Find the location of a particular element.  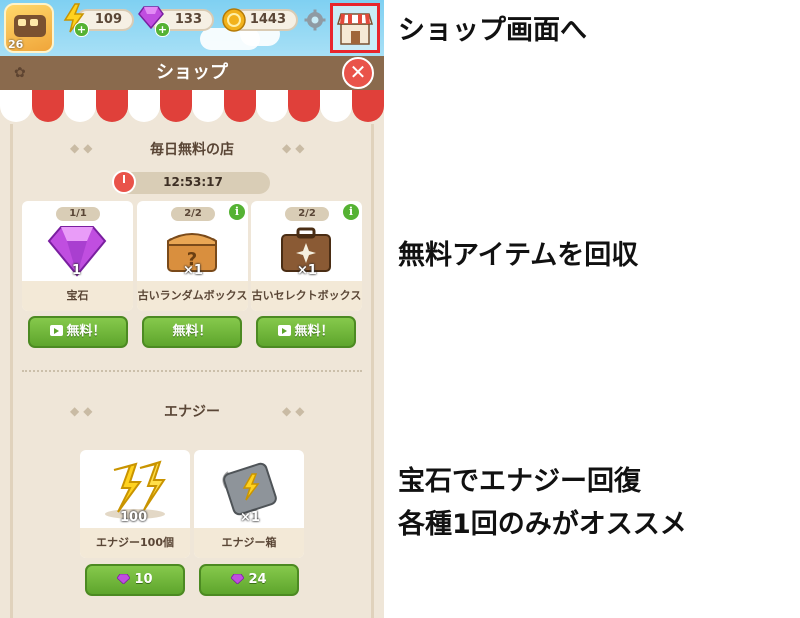

annotation-caption: 宝石でエナジー回復 is located at coordinates (519, 481).